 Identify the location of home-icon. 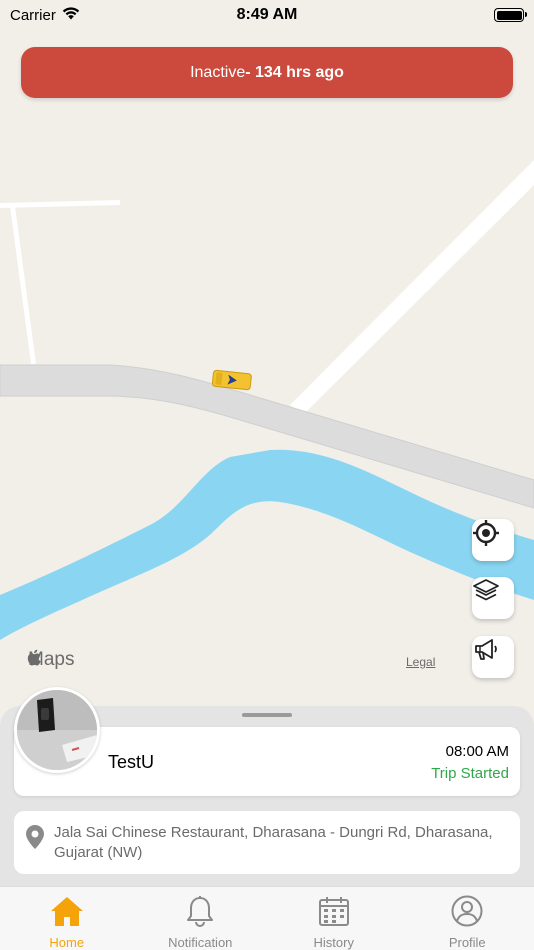
(67, 913).